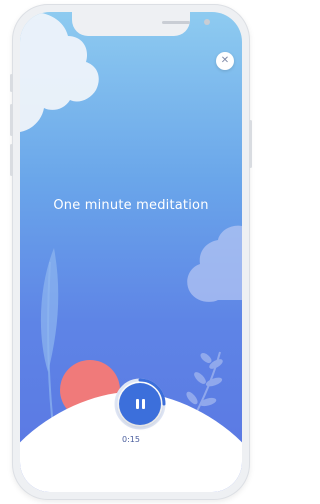 The width and height of the screenshot is (320, 504). Describe the element at coordinates (131, 439) in the screenshot. I see `elapsed-time: 0:15` at that location.